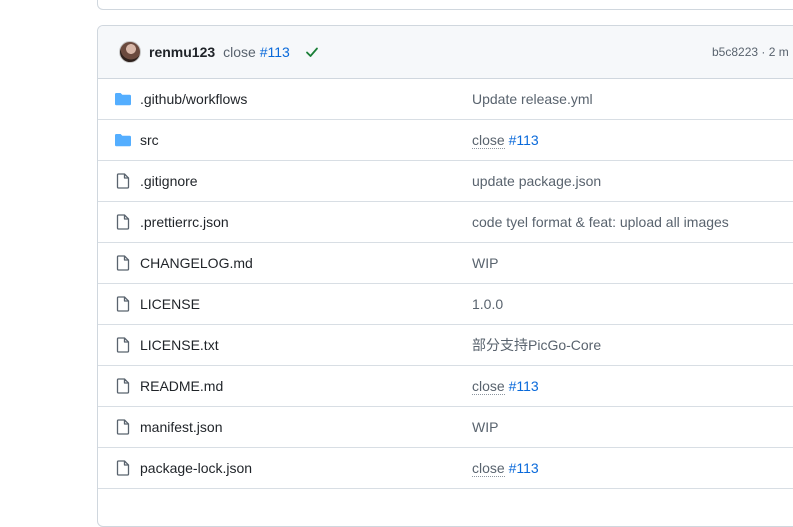 This screenshot has height=527, width=793. I want to click on file-commit-message: 部分支持PicGo-Core, so click(536, 345).